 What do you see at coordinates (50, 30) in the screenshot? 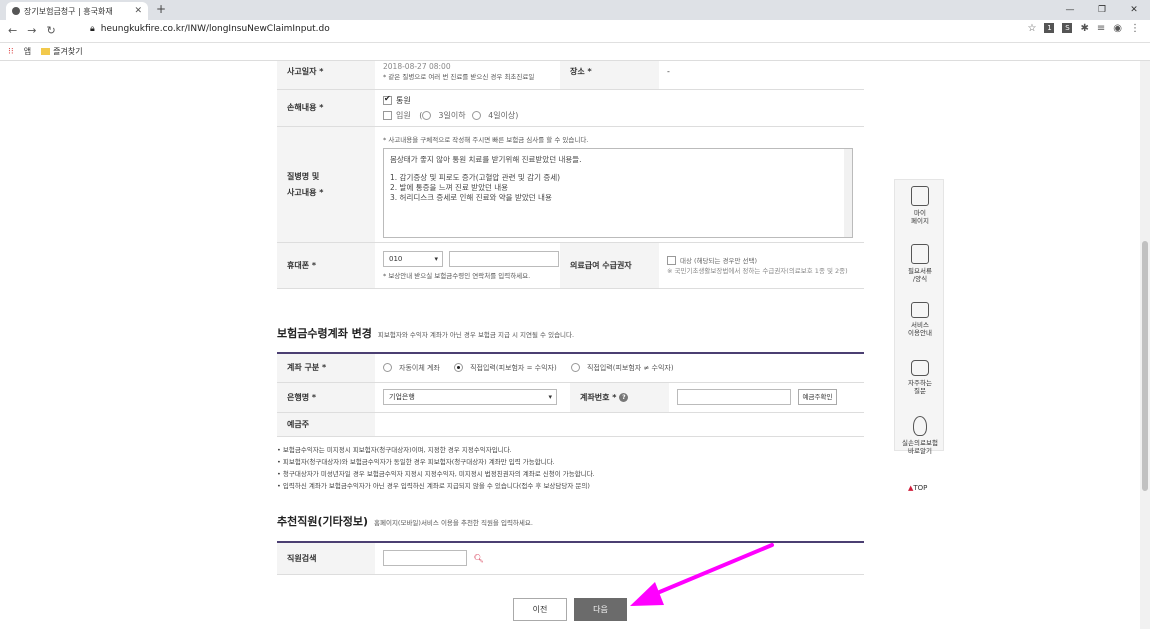
I see `reload-icon: ↻` at bounding box center [50, 30].